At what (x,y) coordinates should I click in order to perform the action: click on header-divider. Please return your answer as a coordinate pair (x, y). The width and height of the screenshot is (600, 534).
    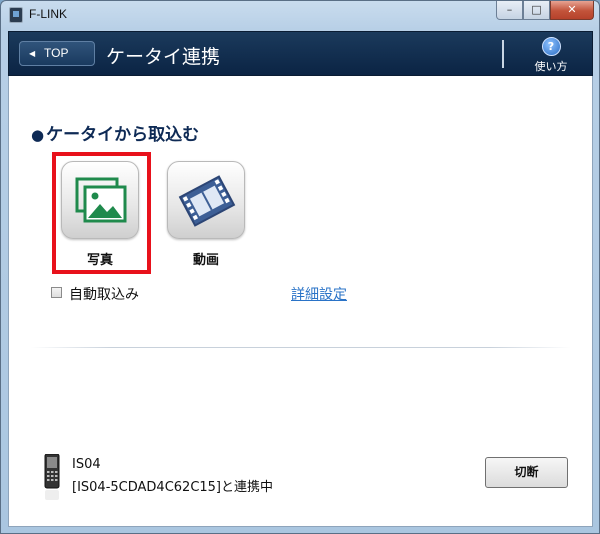
    Looking at the image, I should click on (503, 54).